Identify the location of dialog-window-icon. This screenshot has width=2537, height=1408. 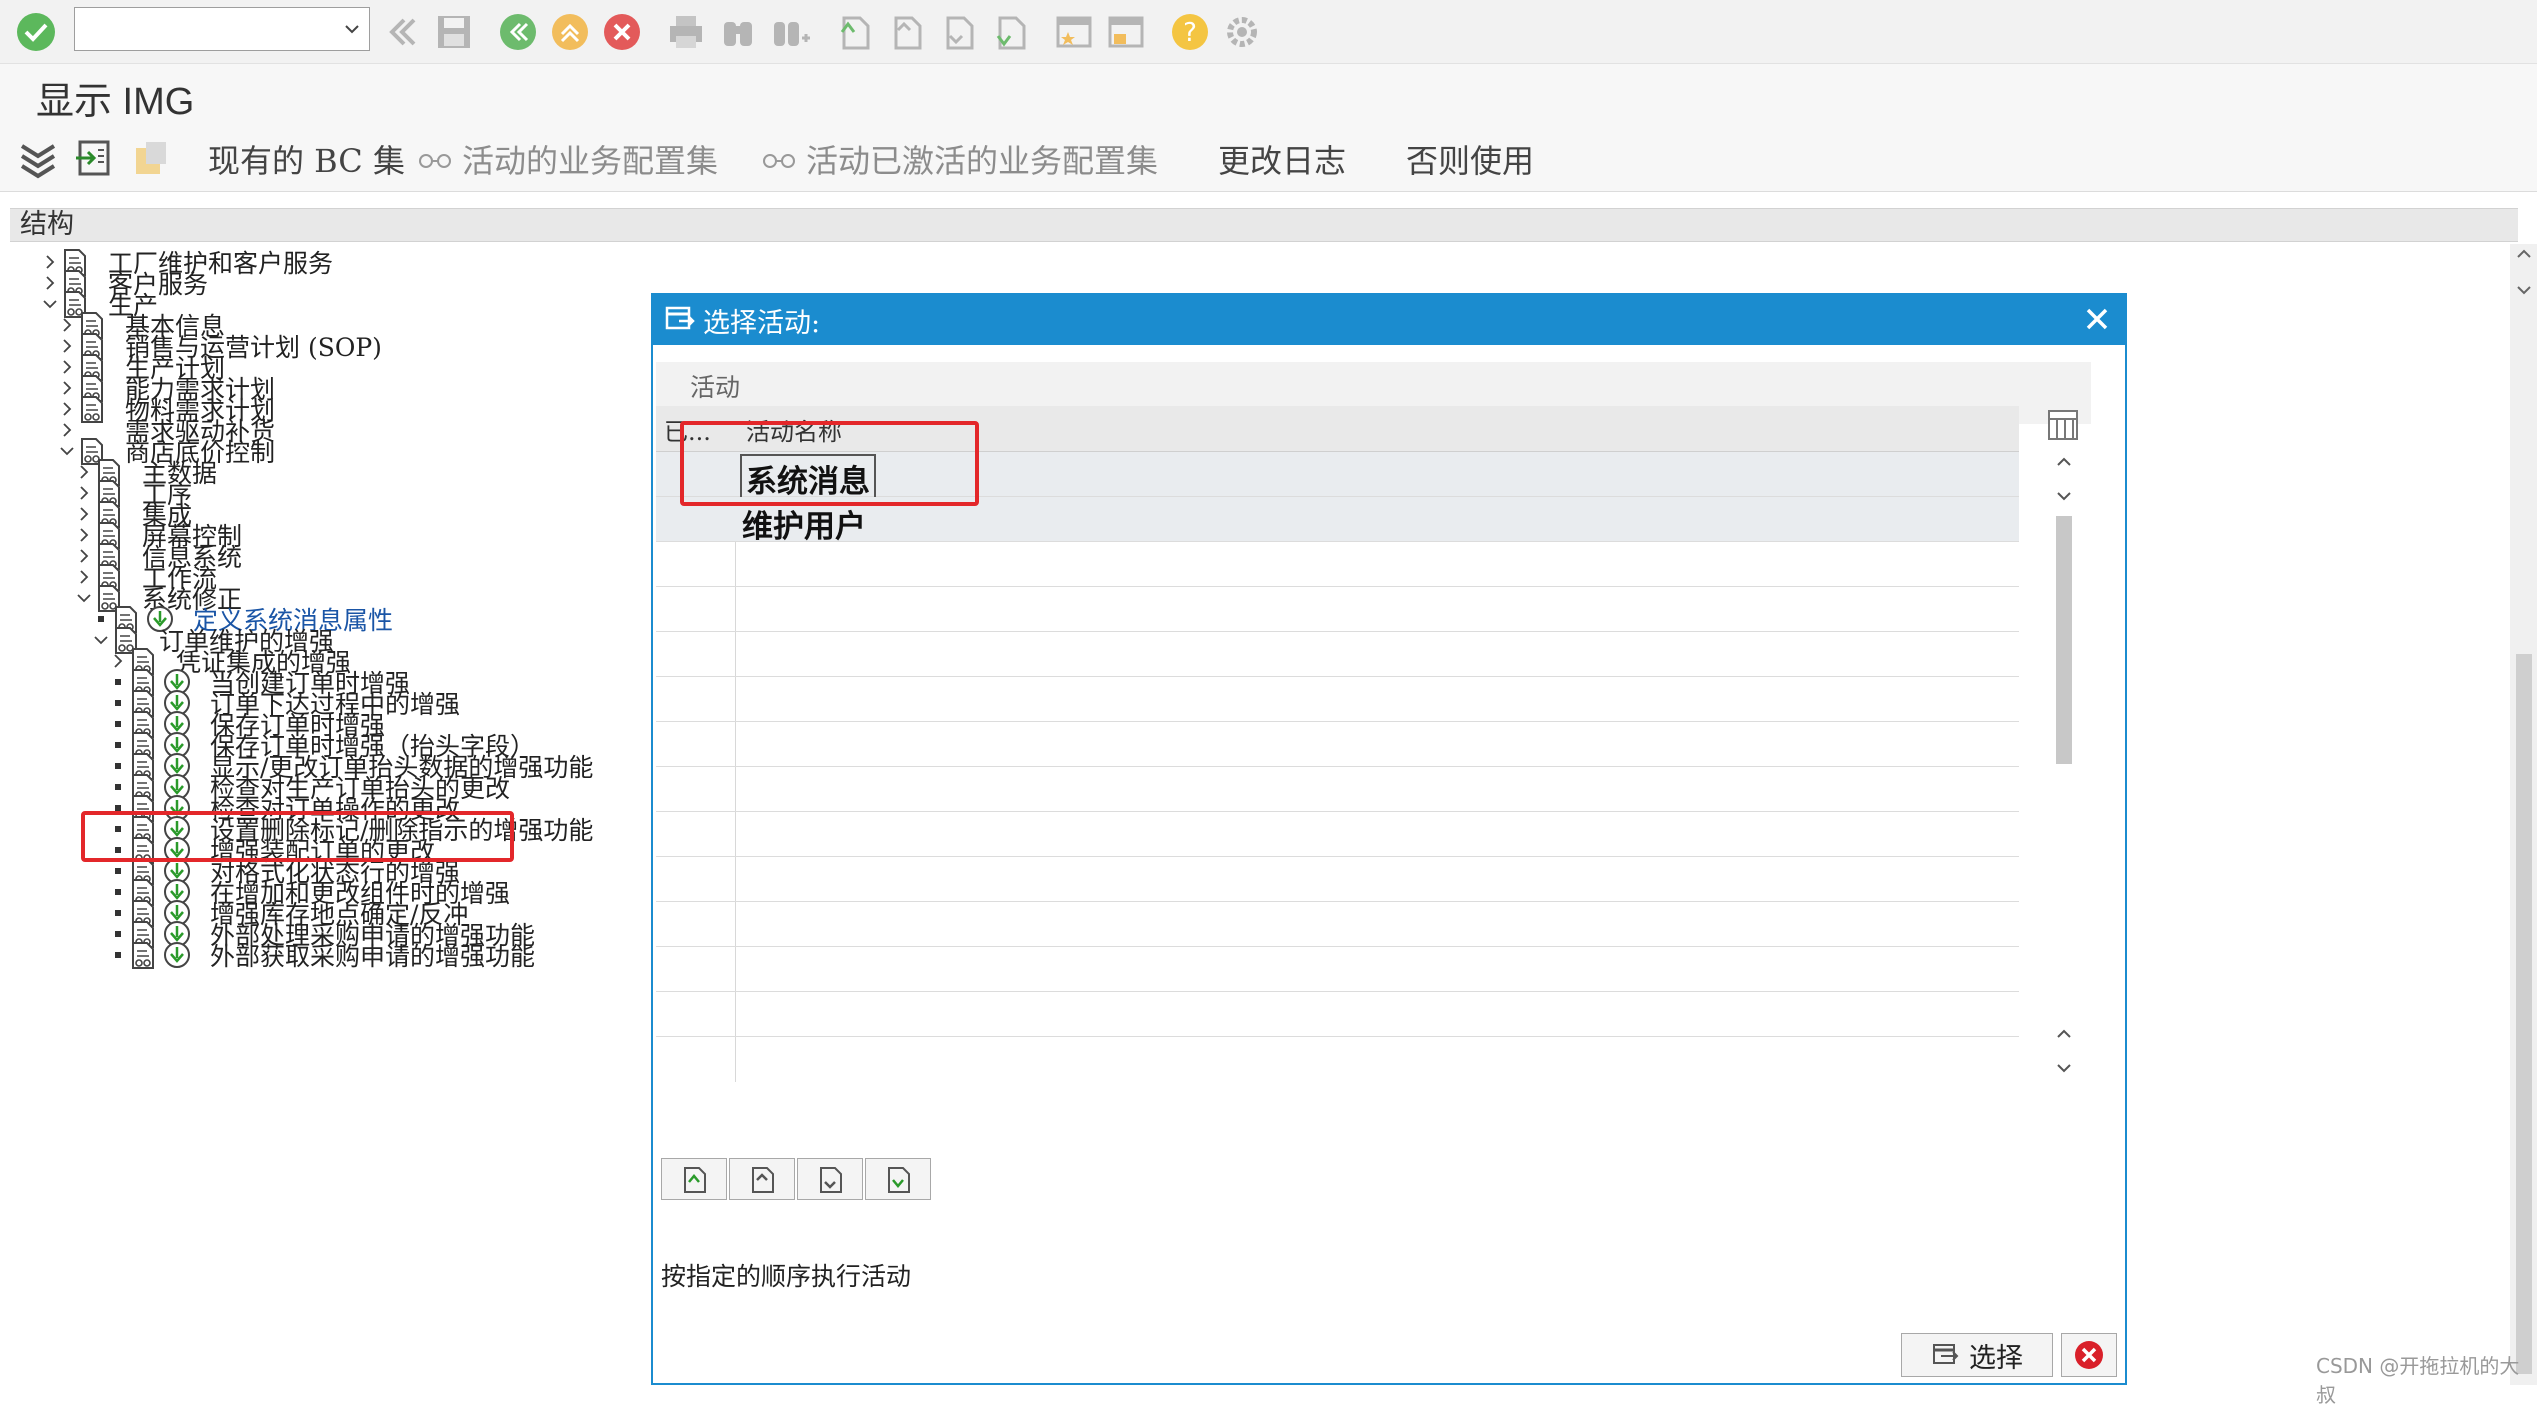
(680, 318).